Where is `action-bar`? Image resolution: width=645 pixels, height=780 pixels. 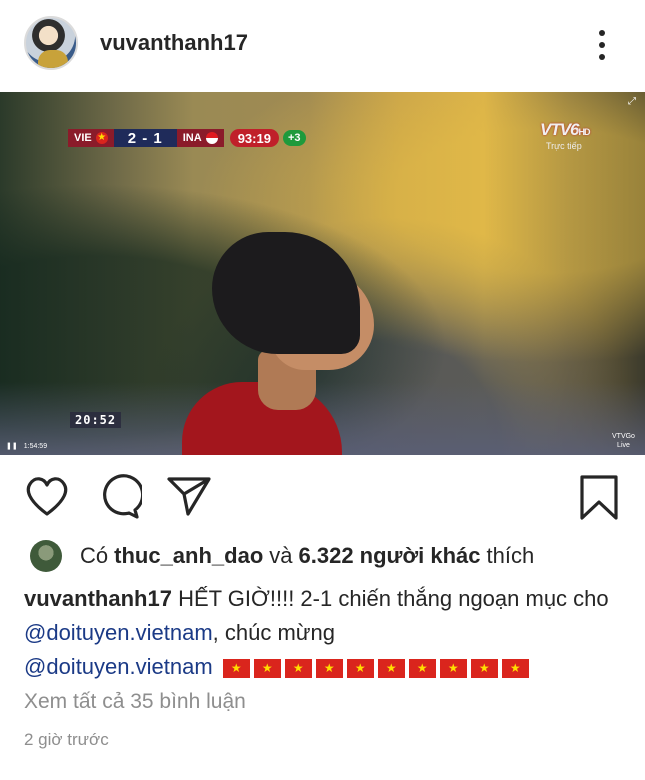
action-bar is located at coordinates (322, 496).